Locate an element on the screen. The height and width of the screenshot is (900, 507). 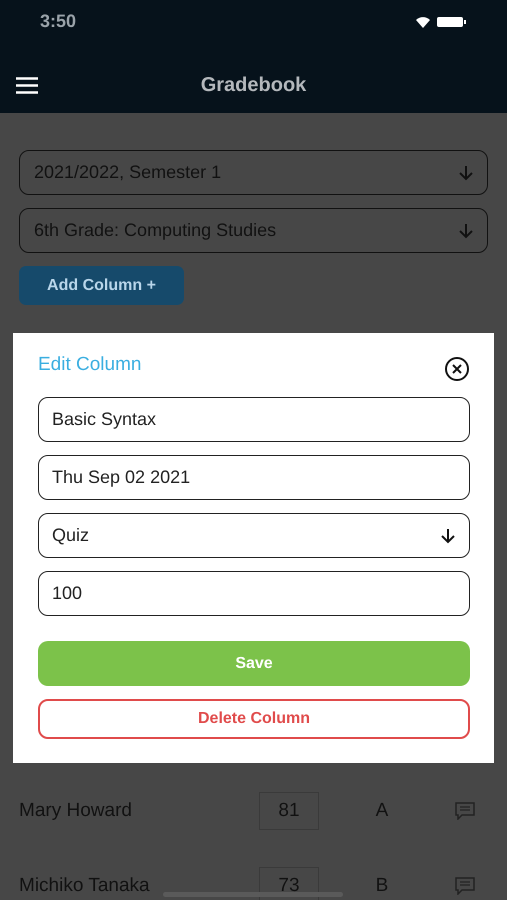
delete-button: Delete Column is located at coordinates (254, 719).